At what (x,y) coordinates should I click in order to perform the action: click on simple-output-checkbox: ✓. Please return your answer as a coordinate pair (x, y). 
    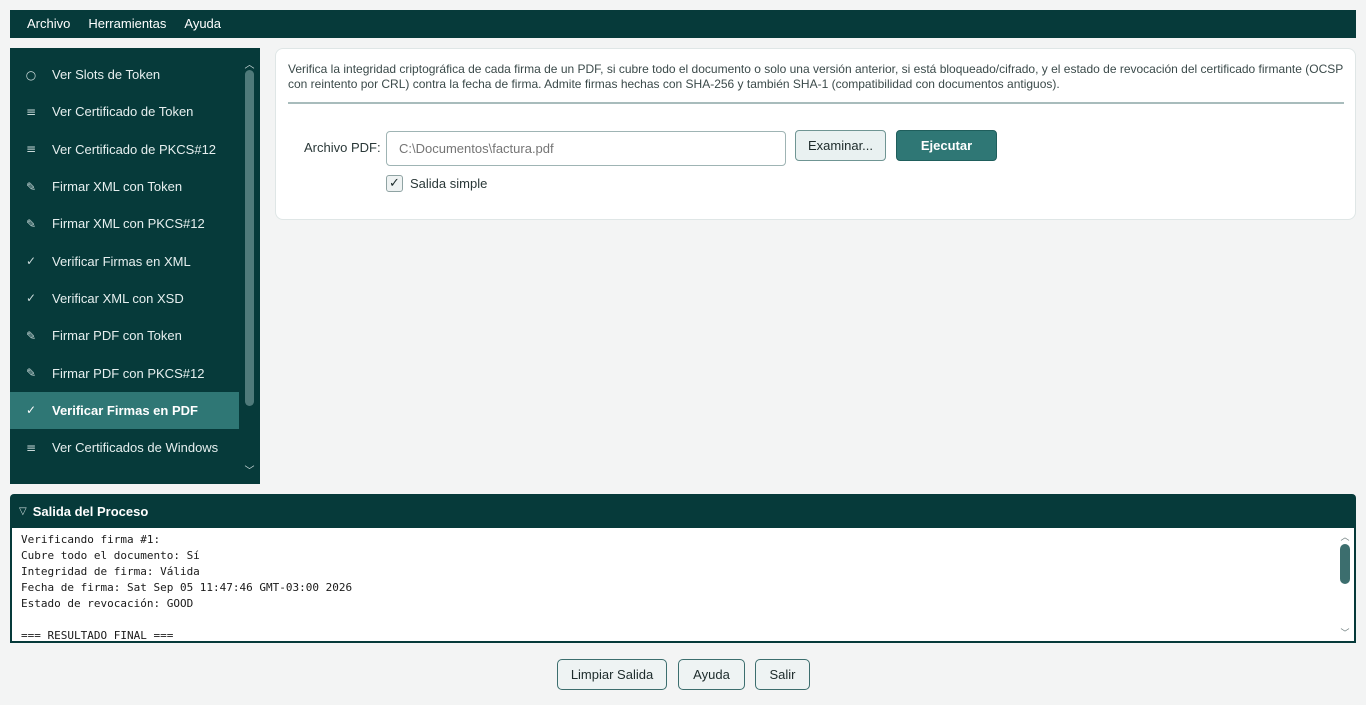
    Looking at the image, I should click on (394, 183).